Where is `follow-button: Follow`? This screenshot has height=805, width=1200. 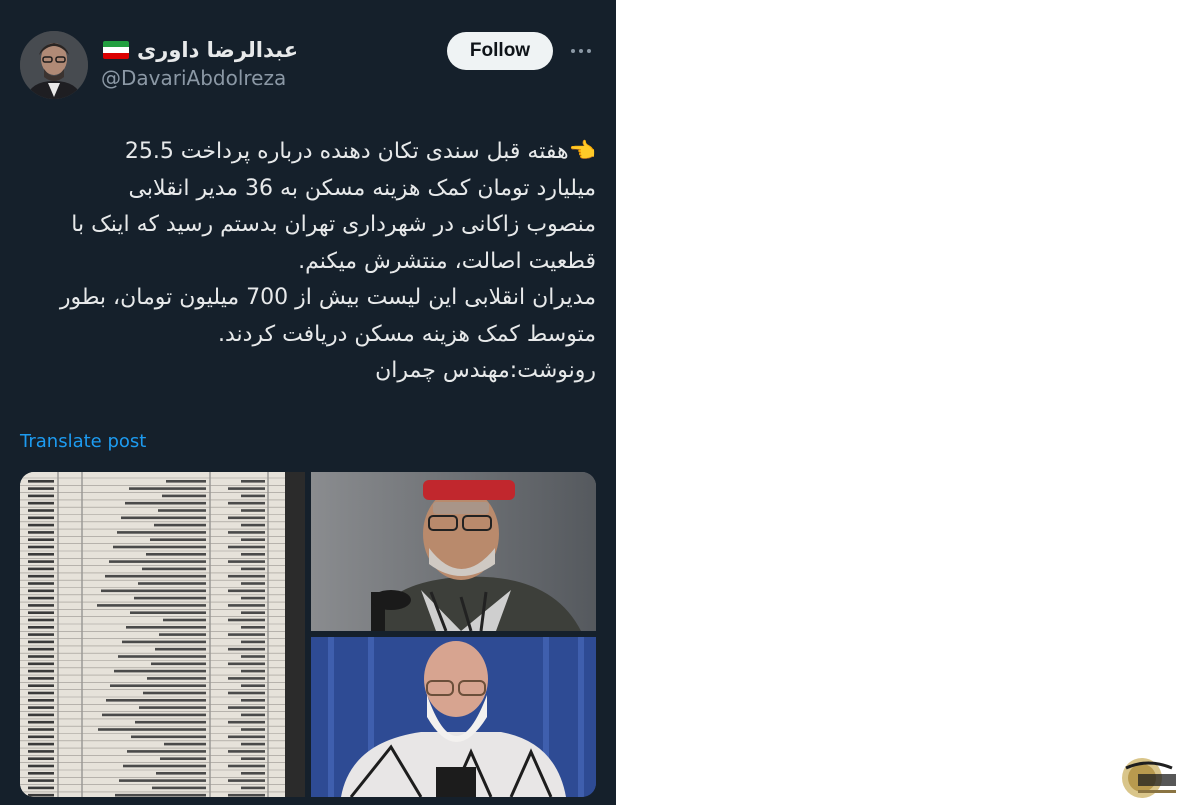
follow-button: Follow is located at coordinates (500, 51).